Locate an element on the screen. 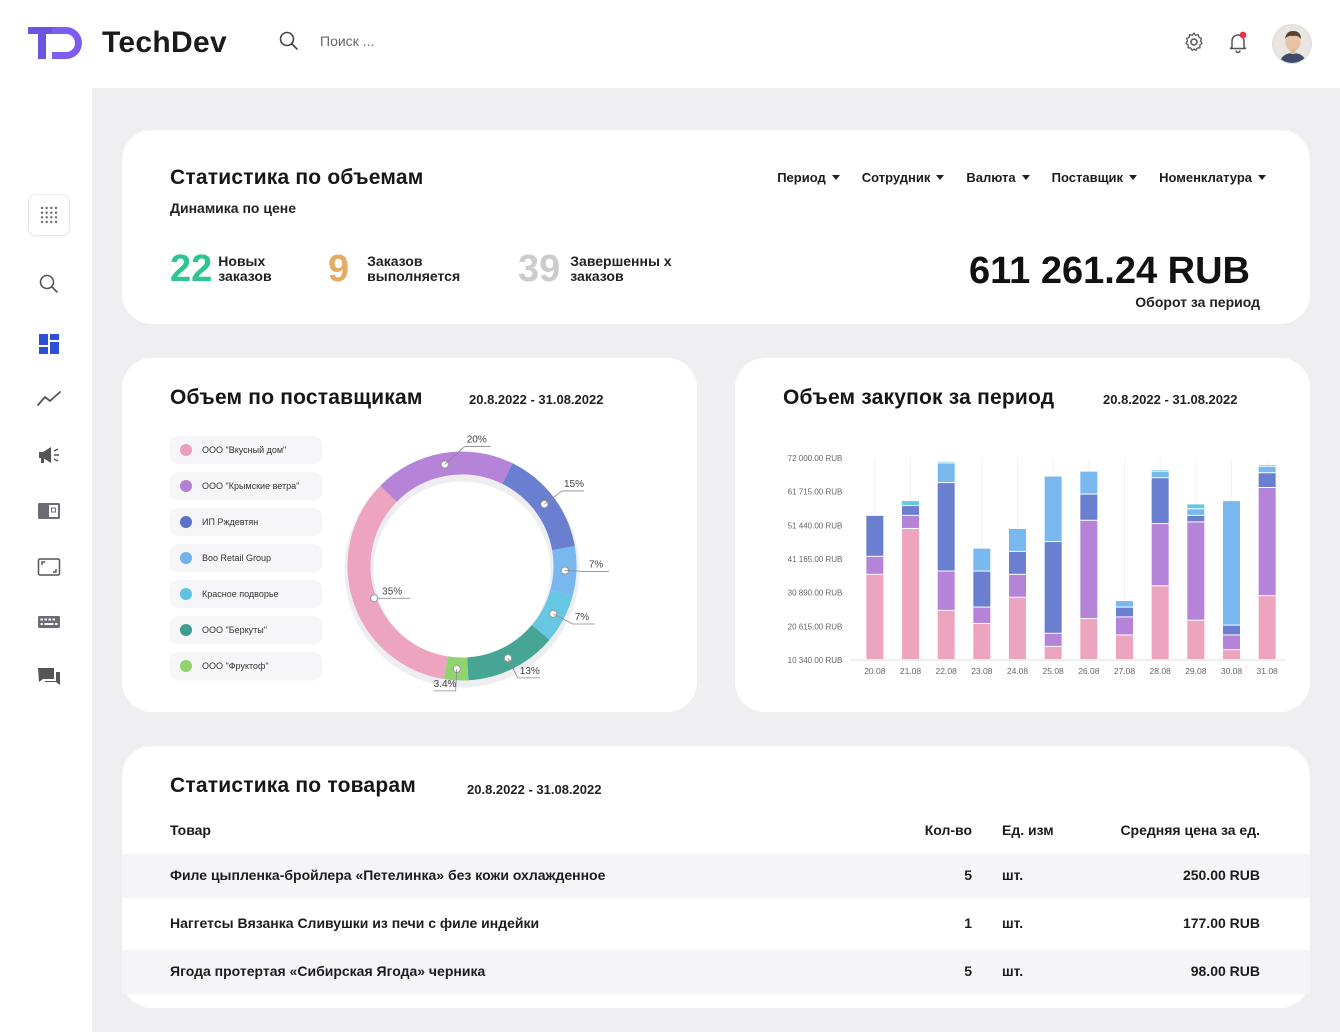 The width and height of the screenshot is (1340, 1032). cell-unit: шт. is located at coordinates (1013, 875).